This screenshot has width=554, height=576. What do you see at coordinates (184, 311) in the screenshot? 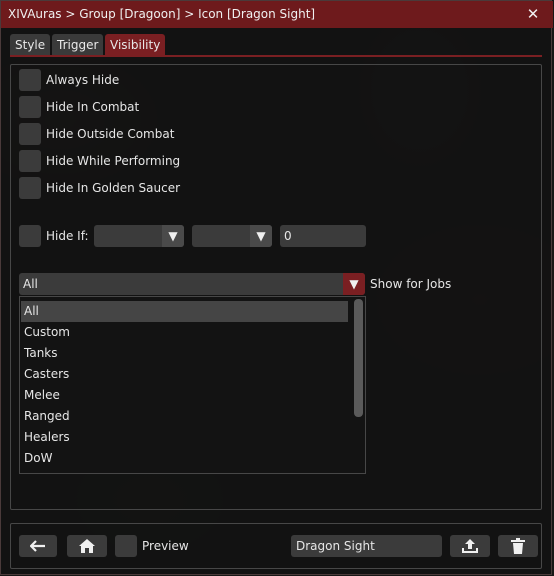
I see `list-item: All` at bounding box center [184, 311].